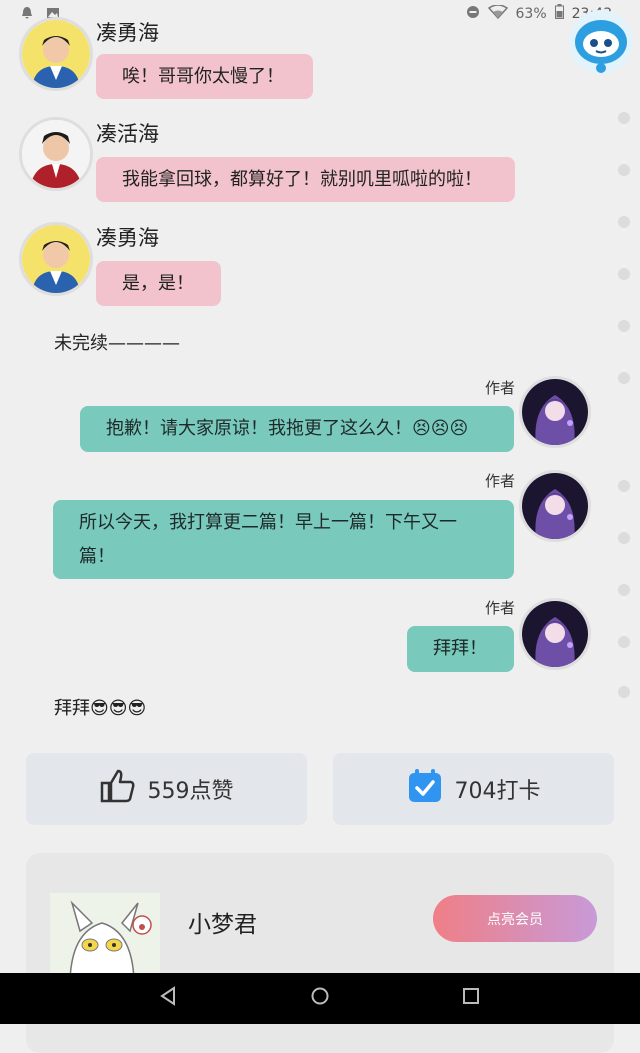  What do you see at coordinates (305, 179) in the screenshot?
I see `message-bubble: 我能拿回球，都算好了！就别叽里呱啦的啦！` at bounding box center [305, 179].